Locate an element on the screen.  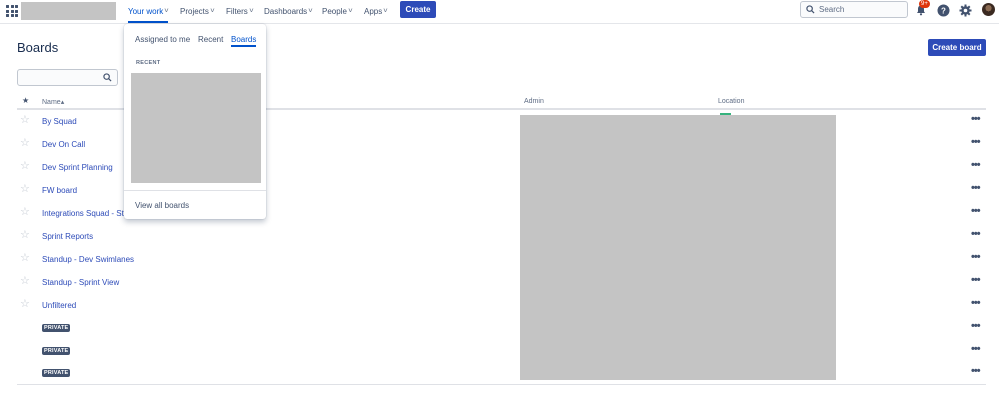
board-name-link: Dev Sprint Planning is located at coordinates (77, 167).